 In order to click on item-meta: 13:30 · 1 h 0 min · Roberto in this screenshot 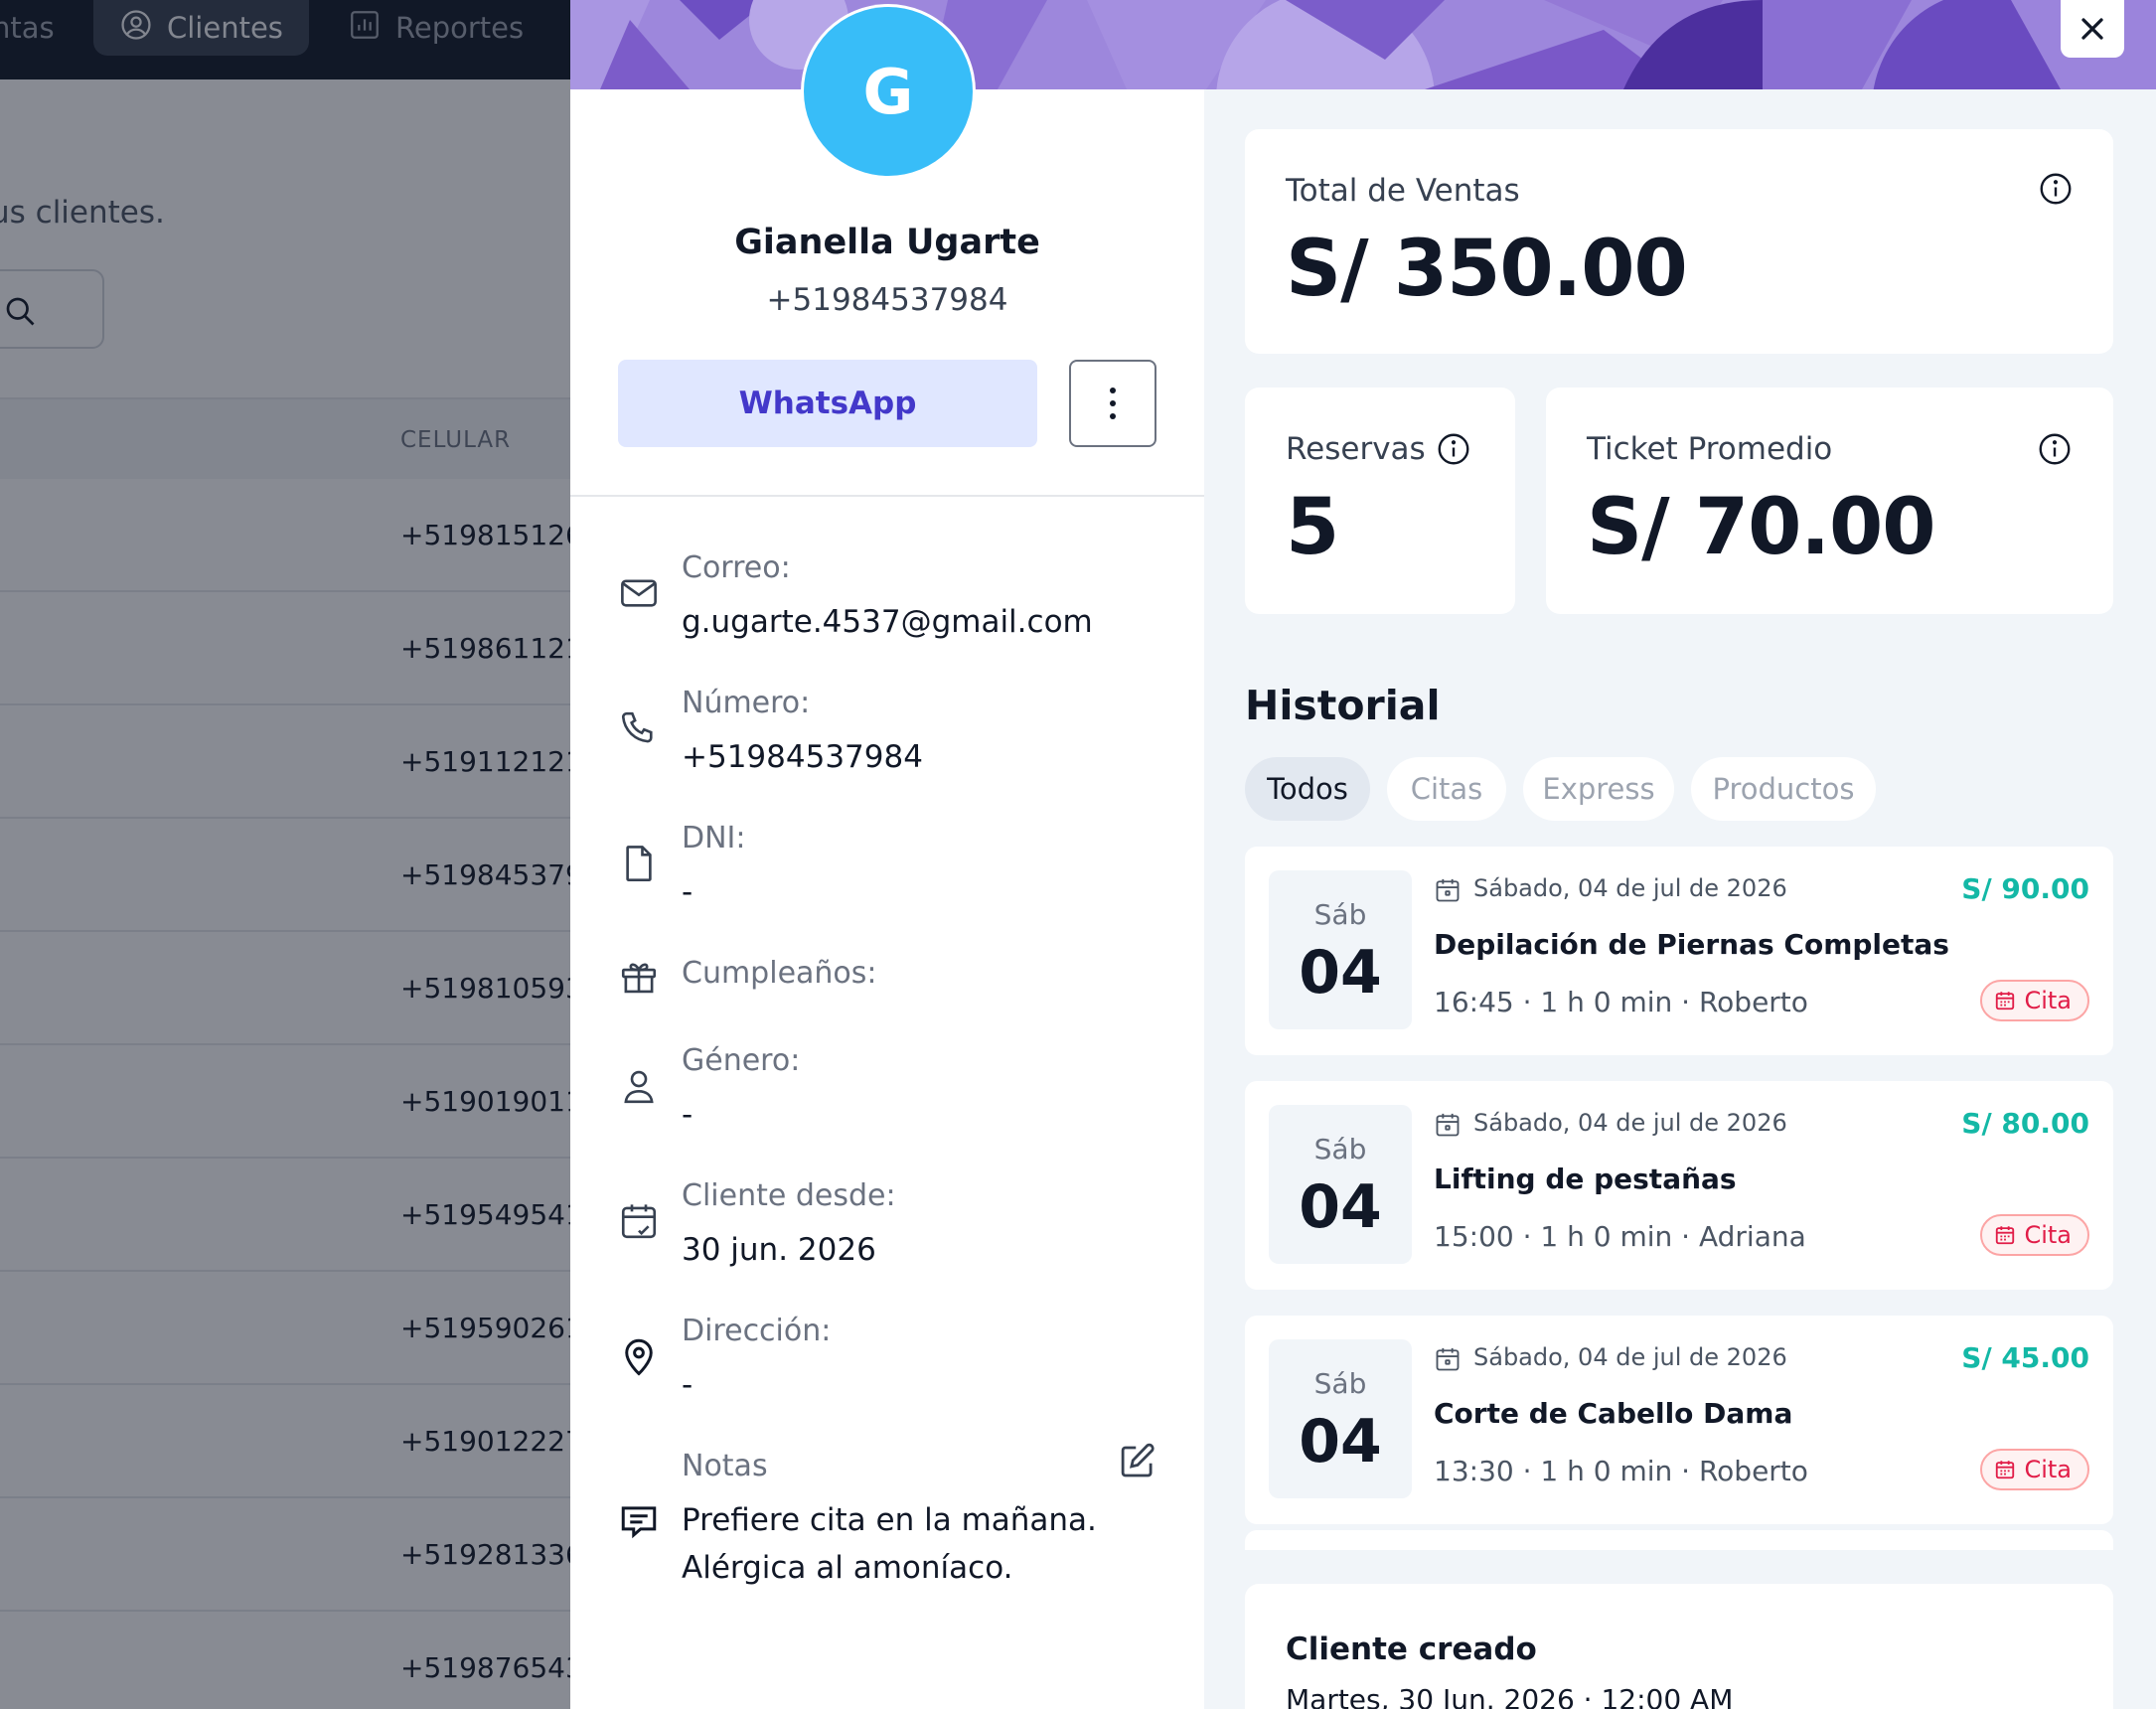, I will do `click(1621, 1471)`.